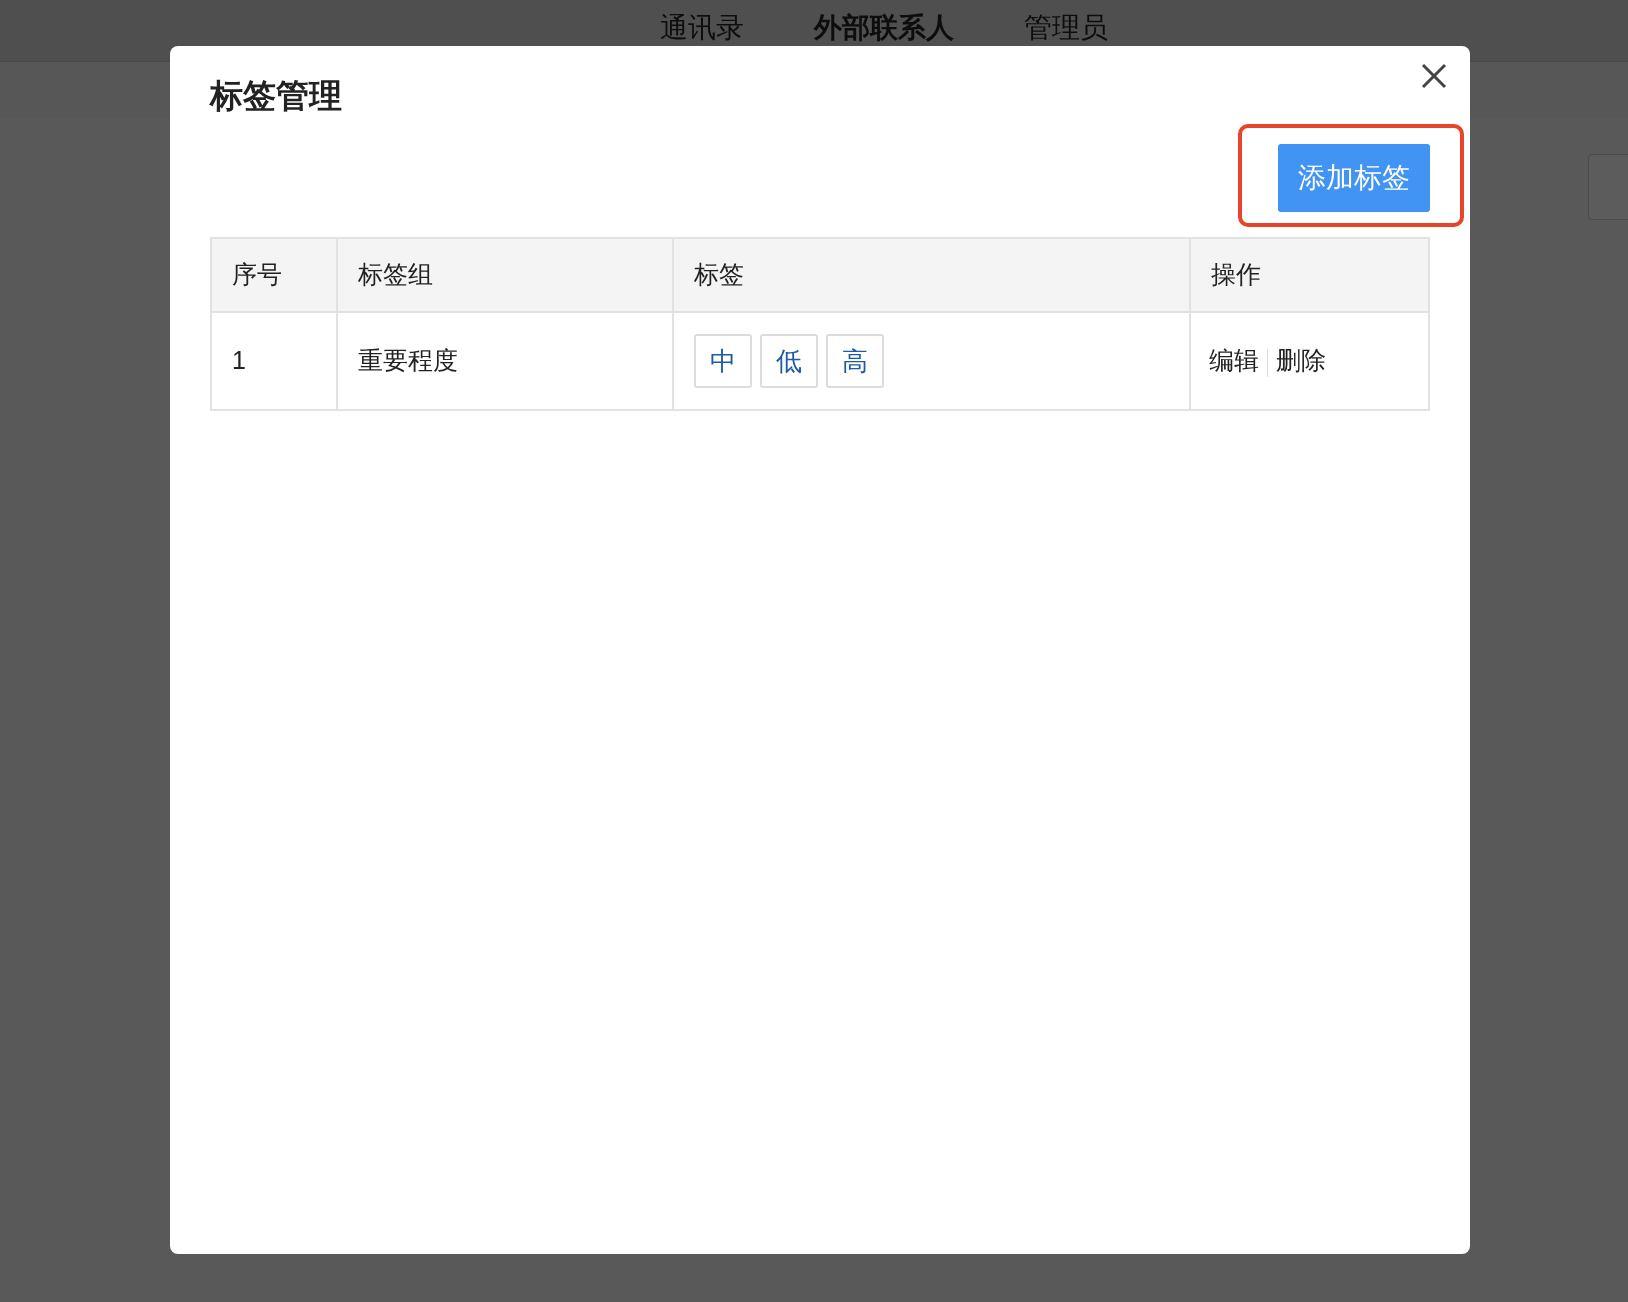  What do you see at coordinates (505, 275) in the screenshot?
I see `column-header: 标签组` at bounding box center [505, 275].